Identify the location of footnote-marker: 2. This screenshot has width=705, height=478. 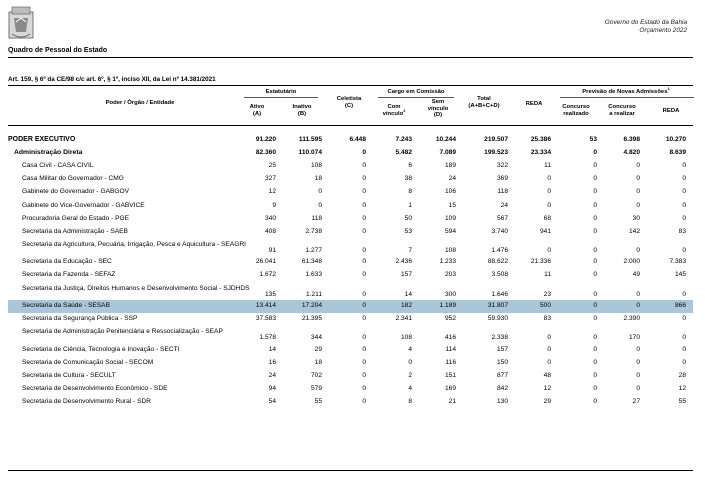
(404, 110).